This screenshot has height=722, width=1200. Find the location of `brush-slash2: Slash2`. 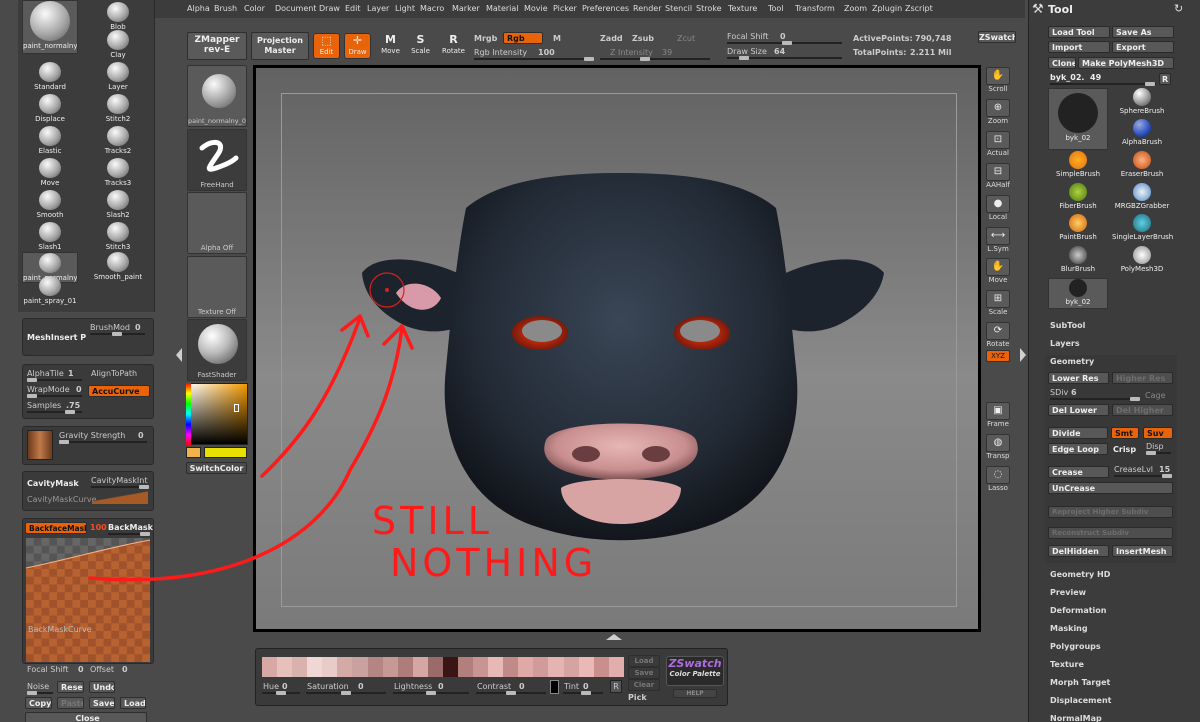

brush-slash2: Slash2 is located at coordinates (118, 205).